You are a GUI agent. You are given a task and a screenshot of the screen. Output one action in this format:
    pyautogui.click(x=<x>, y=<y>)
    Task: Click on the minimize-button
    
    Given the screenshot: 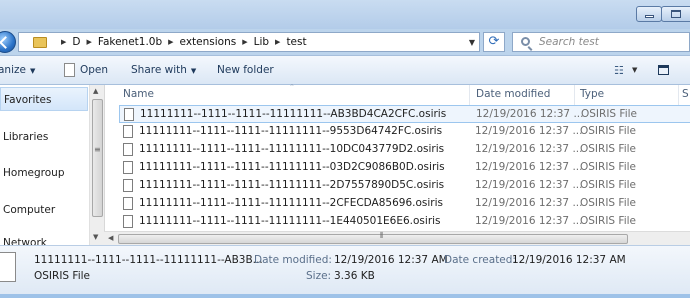 What is the action you would take?
    pyautogui.click(x=649, y=14)
    